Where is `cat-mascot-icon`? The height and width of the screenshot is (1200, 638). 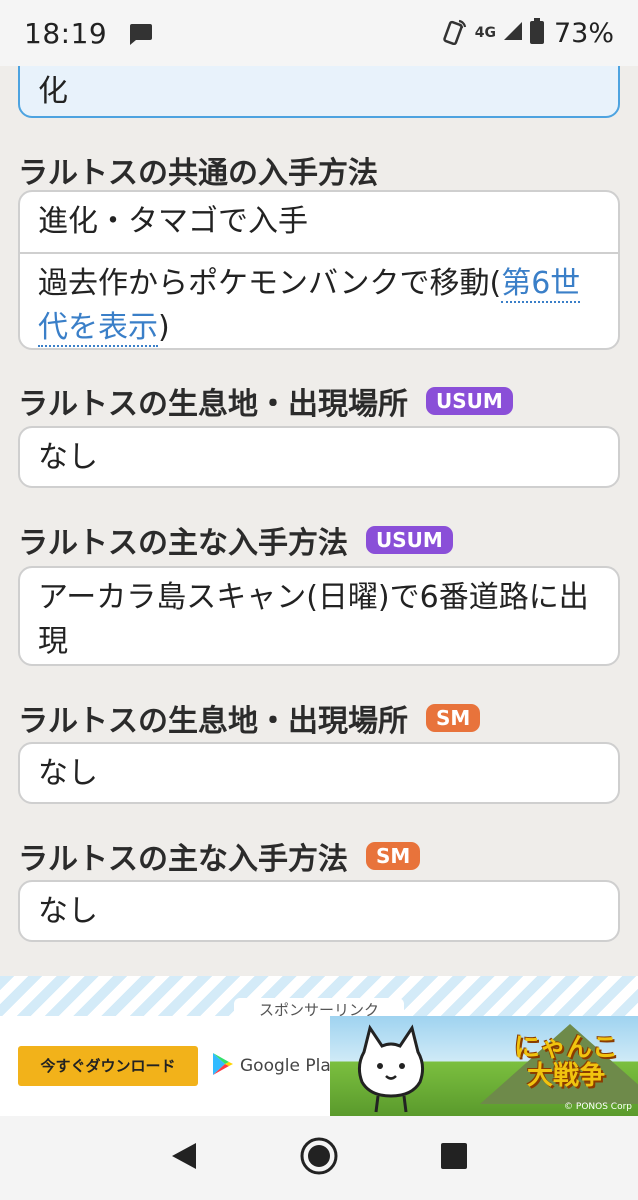
cat-mascot-icon is located at coordinates (391, 1069).